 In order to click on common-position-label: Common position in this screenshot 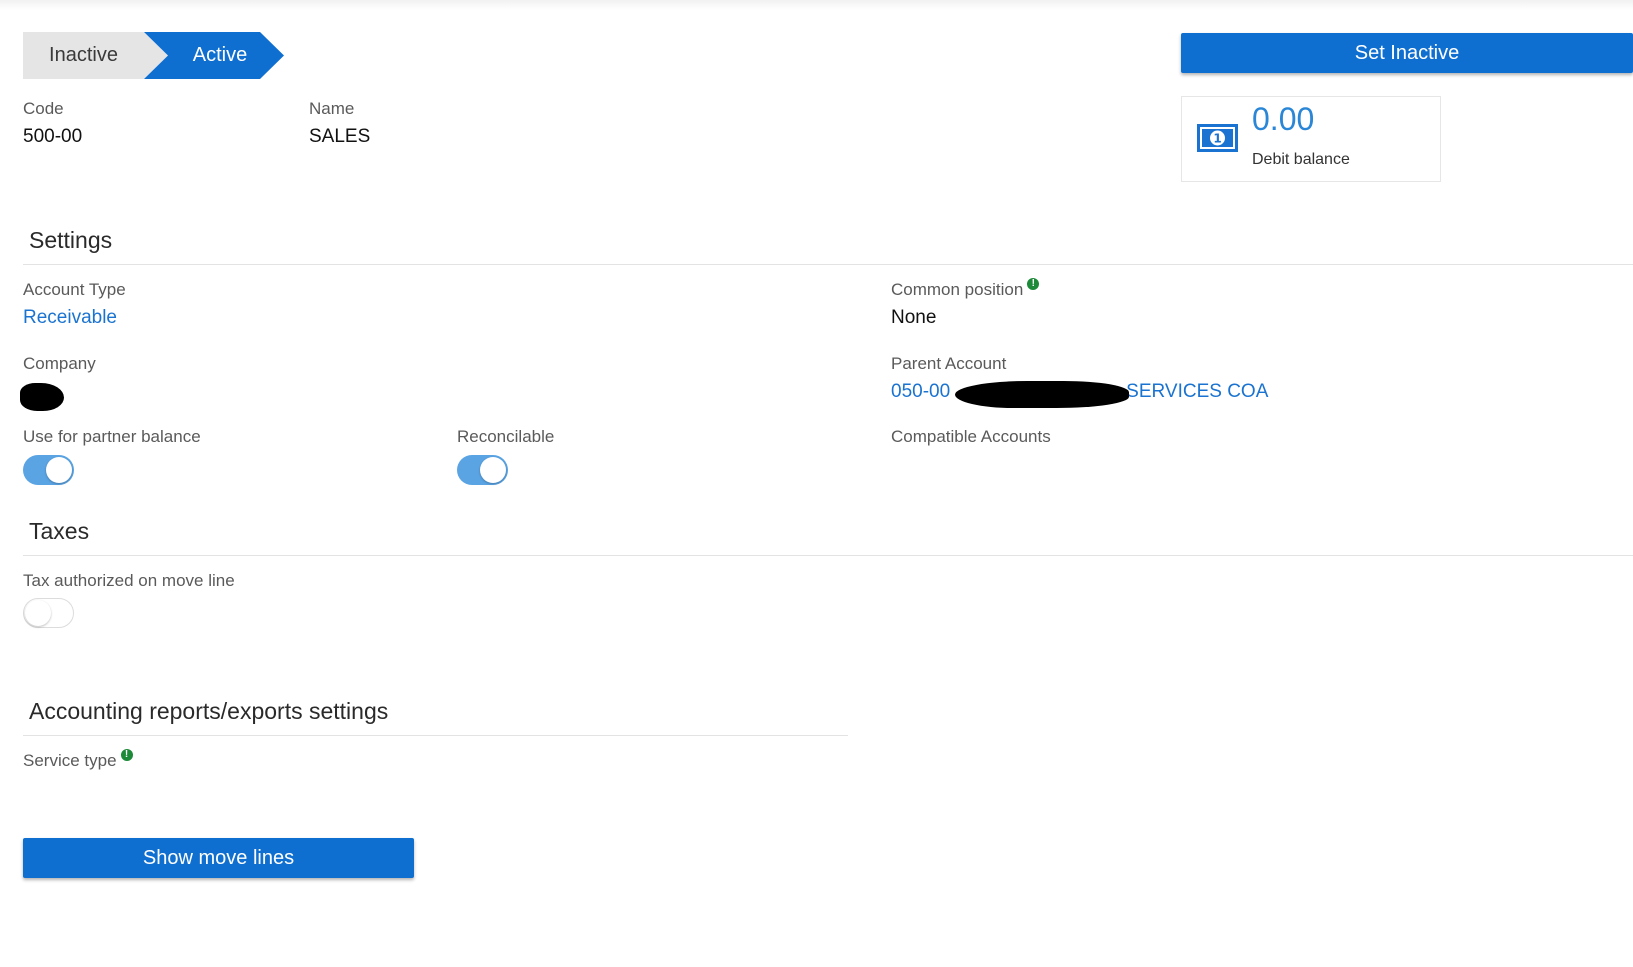, I will do `click(957, 289)`.